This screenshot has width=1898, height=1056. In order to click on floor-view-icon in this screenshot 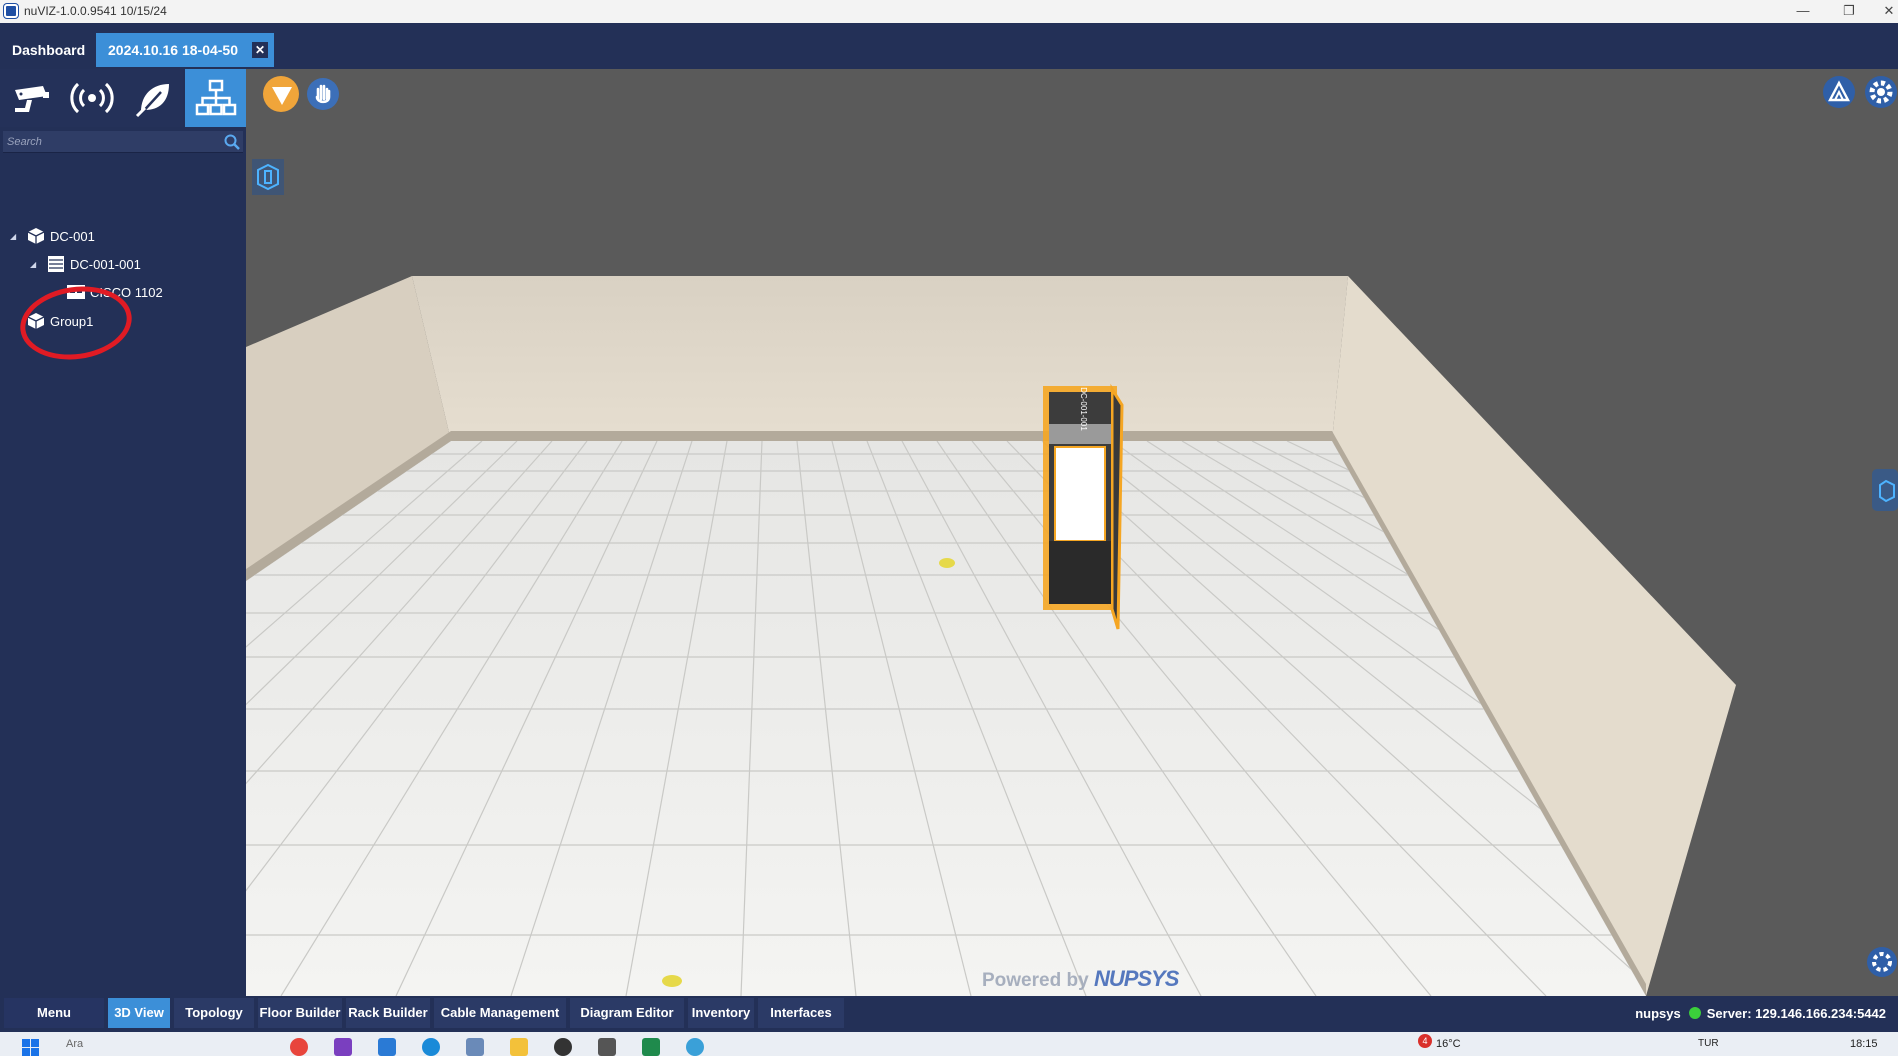, I will do `click(268, 177)`.